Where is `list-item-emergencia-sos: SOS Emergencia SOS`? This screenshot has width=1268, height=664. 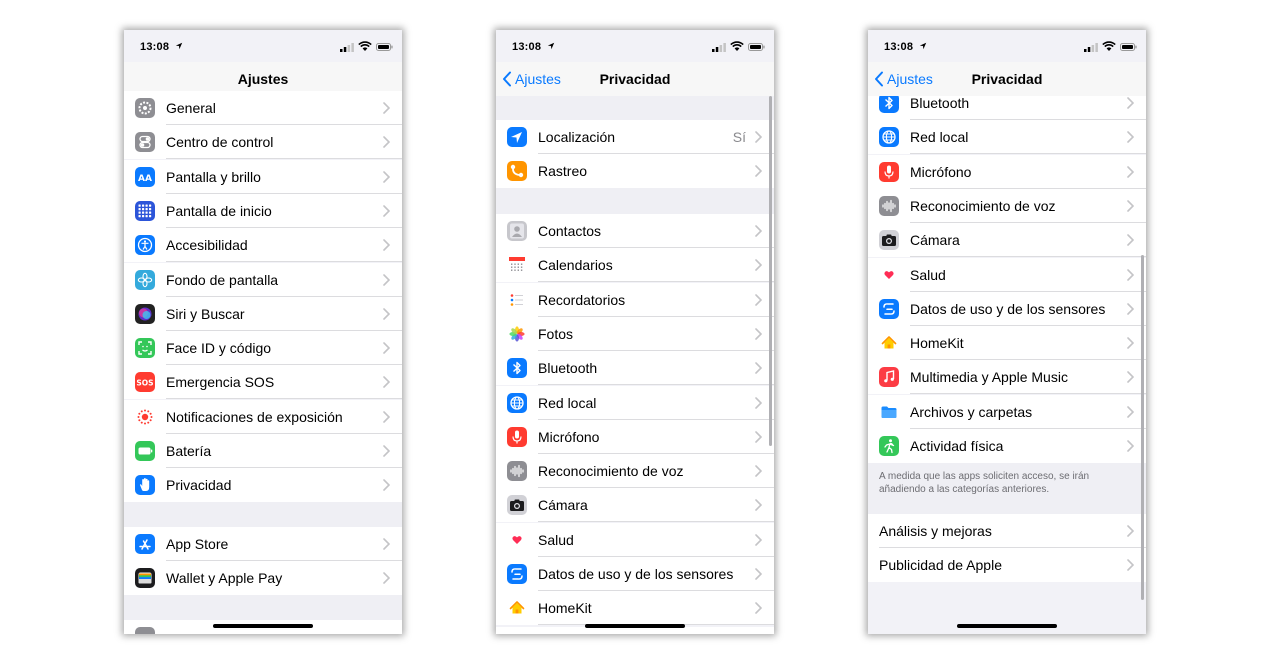
list-item-emergencia-sos: SOS Emergencia SOS is located at coordinates (263, 382).